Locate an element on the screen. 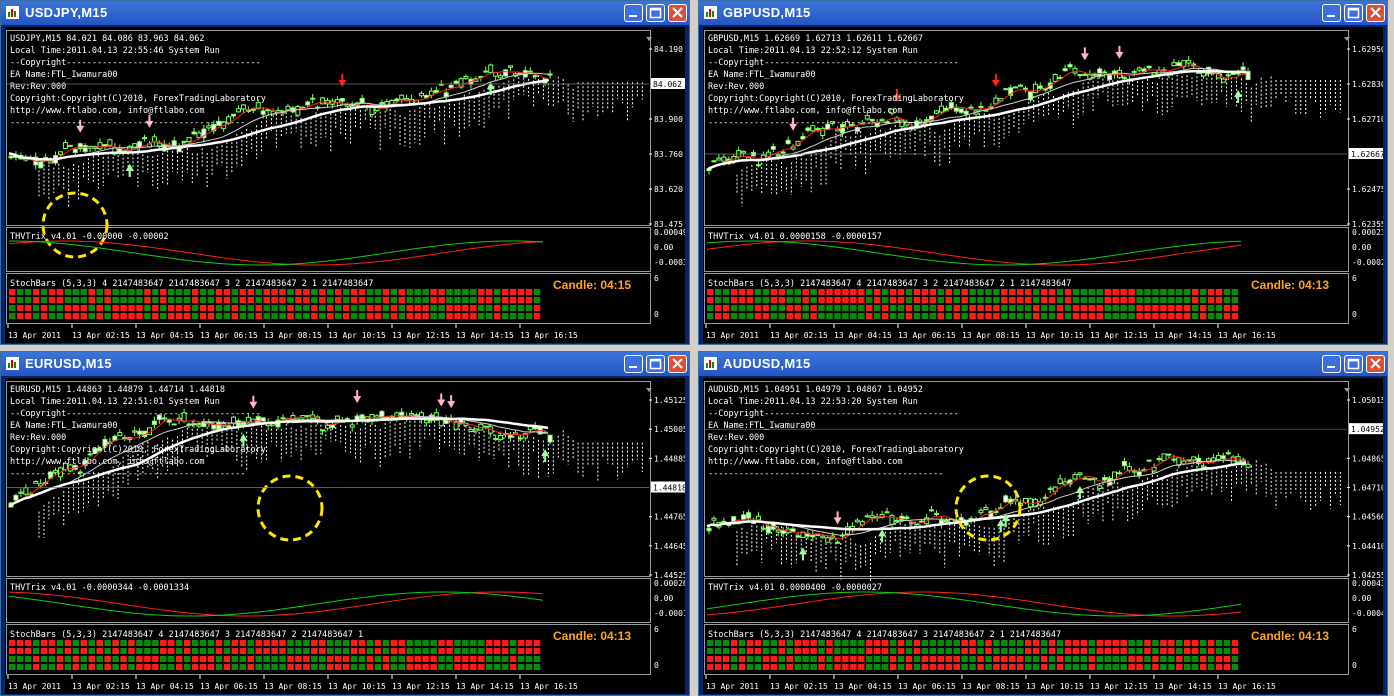 The height and width of the screenshot is (696, 1394). window-title: GBPUSD,M15 is located at coordinates (767, 12).